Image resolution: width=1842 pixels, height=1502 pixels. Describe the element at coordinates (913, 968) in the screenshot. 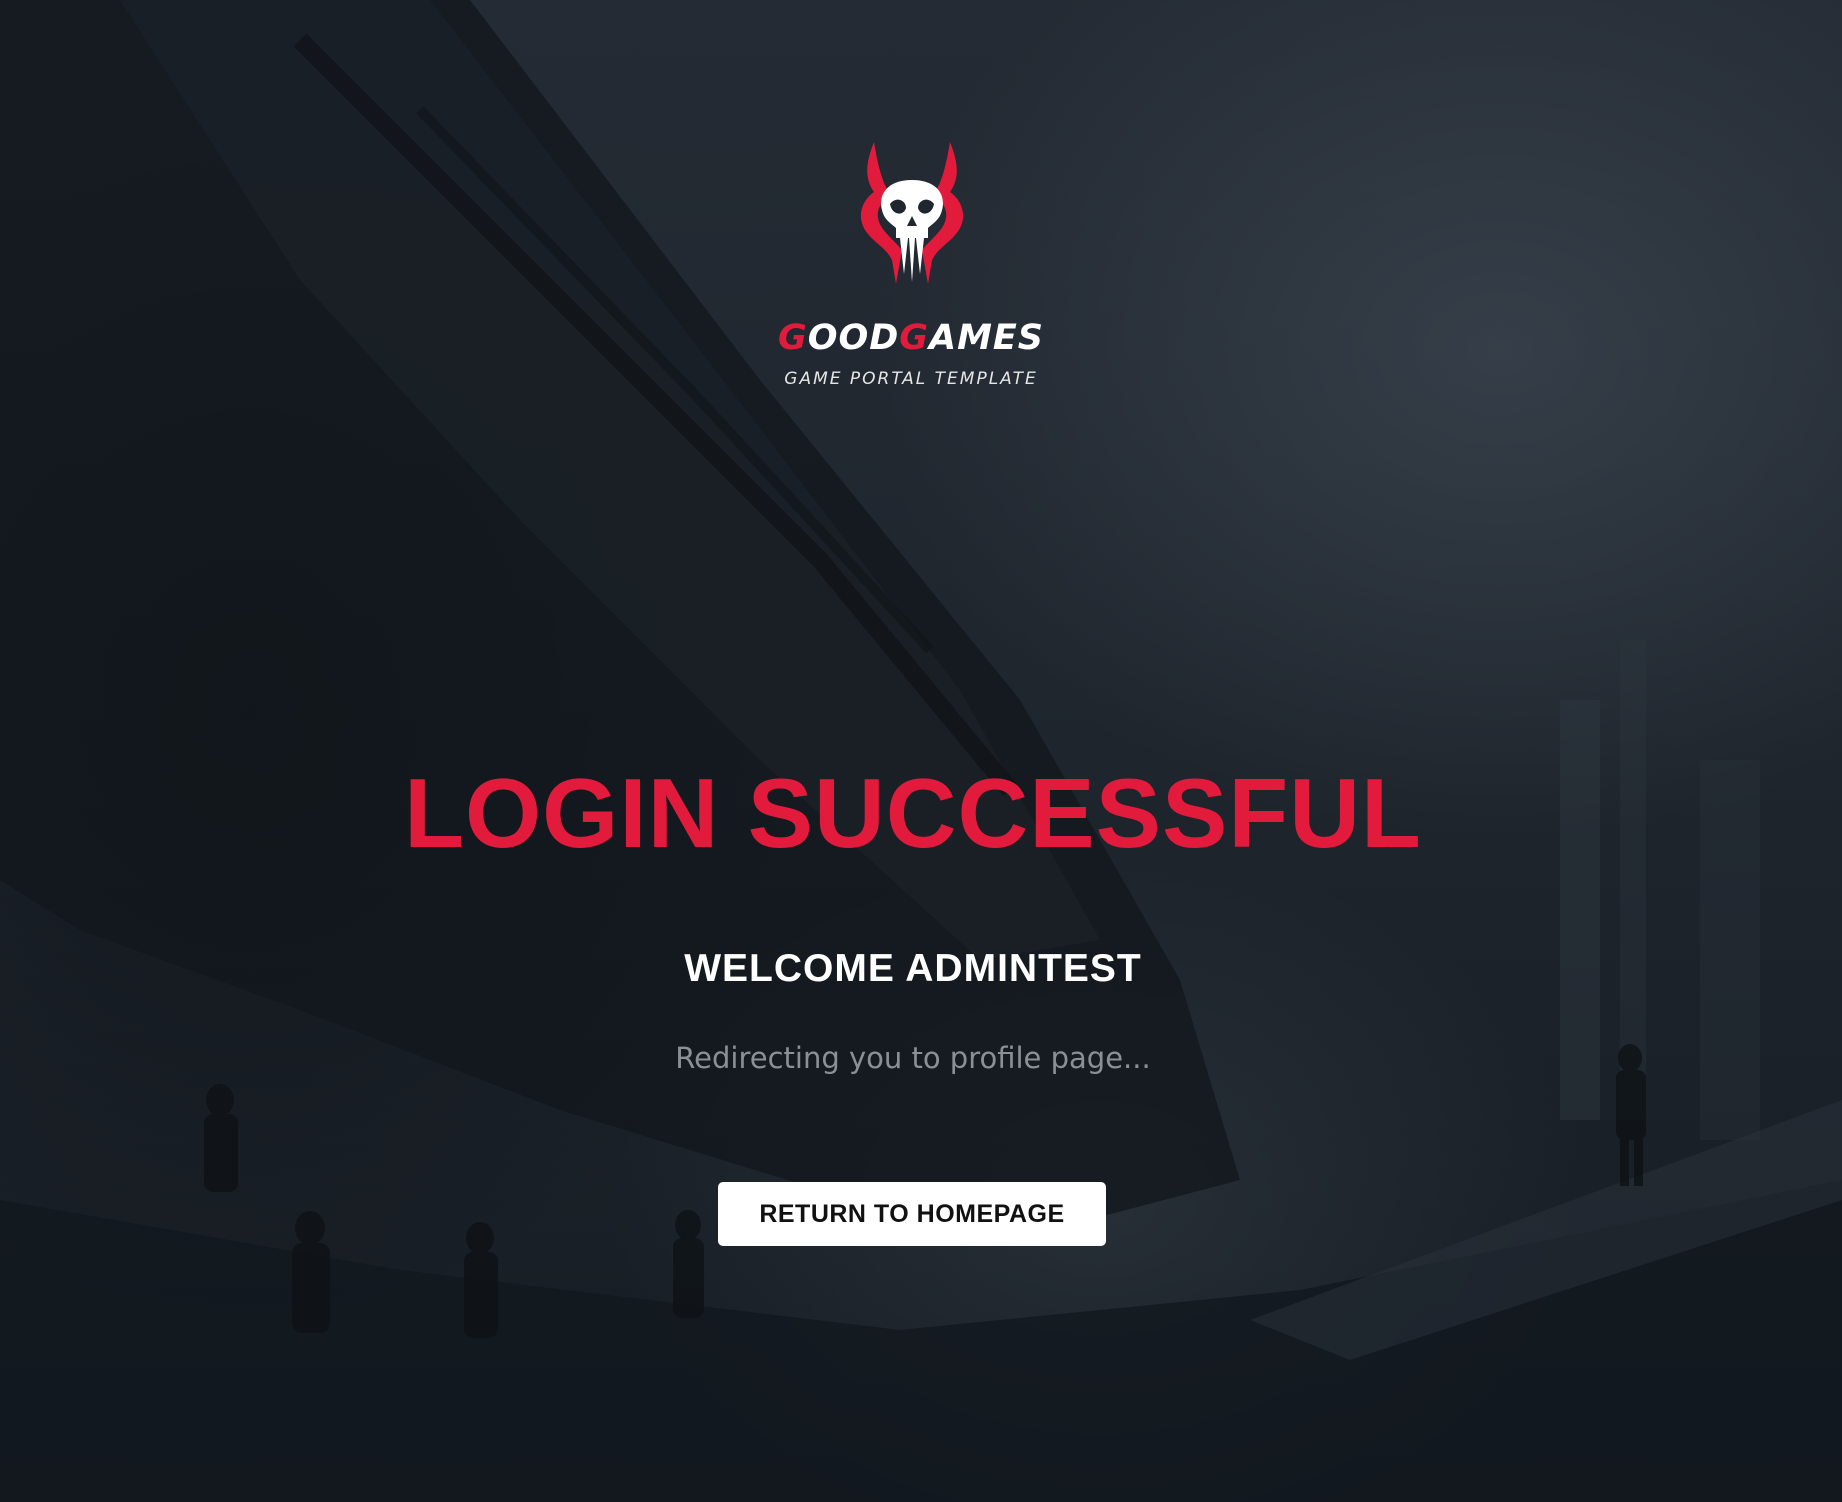

I see `welcome-message: WELCOME ADMINTEST` at that location.